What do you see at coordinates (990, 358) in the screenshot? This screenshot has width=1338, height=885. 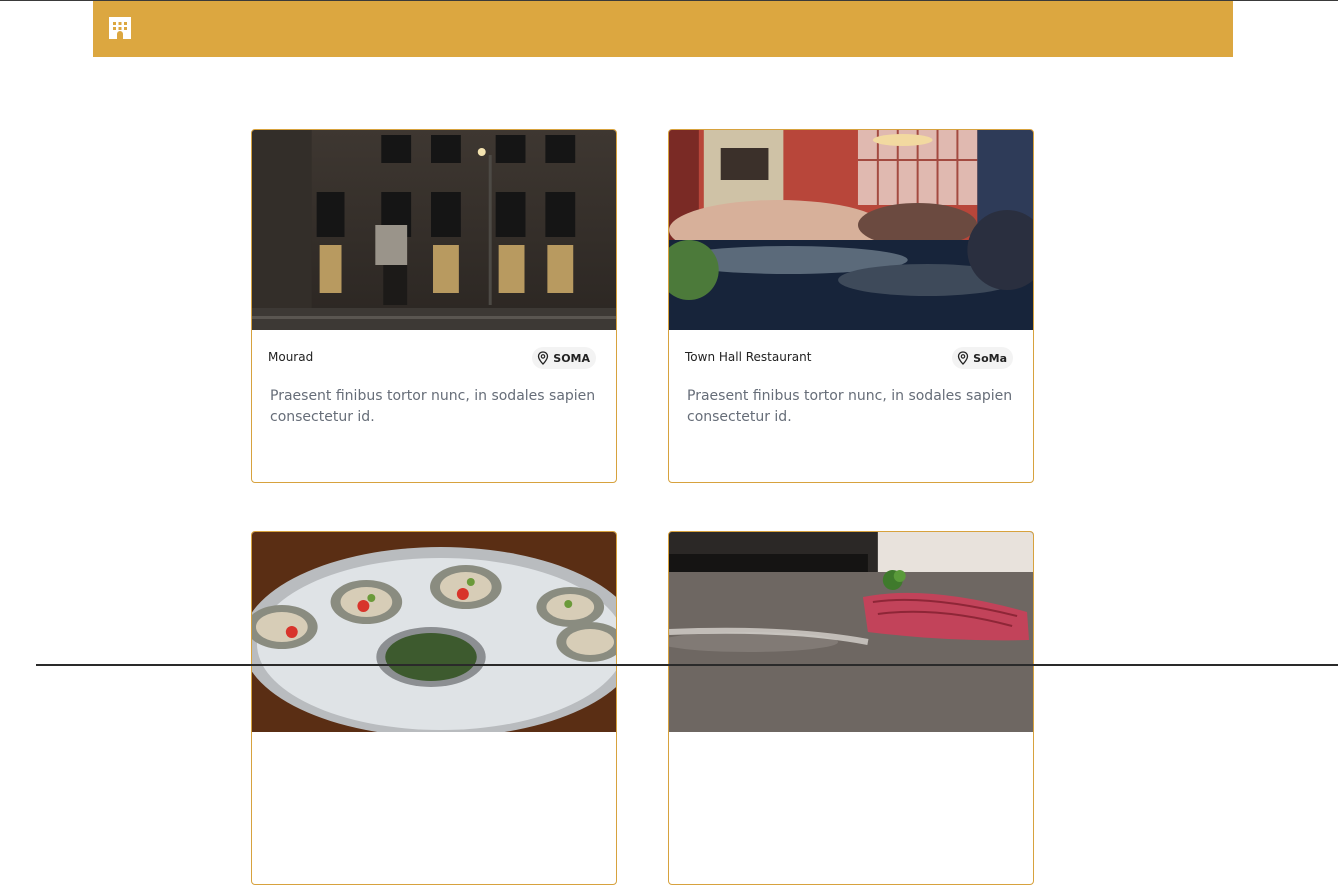 I see `neighborhood-label: SoMa` at bounding box center [990, 358].